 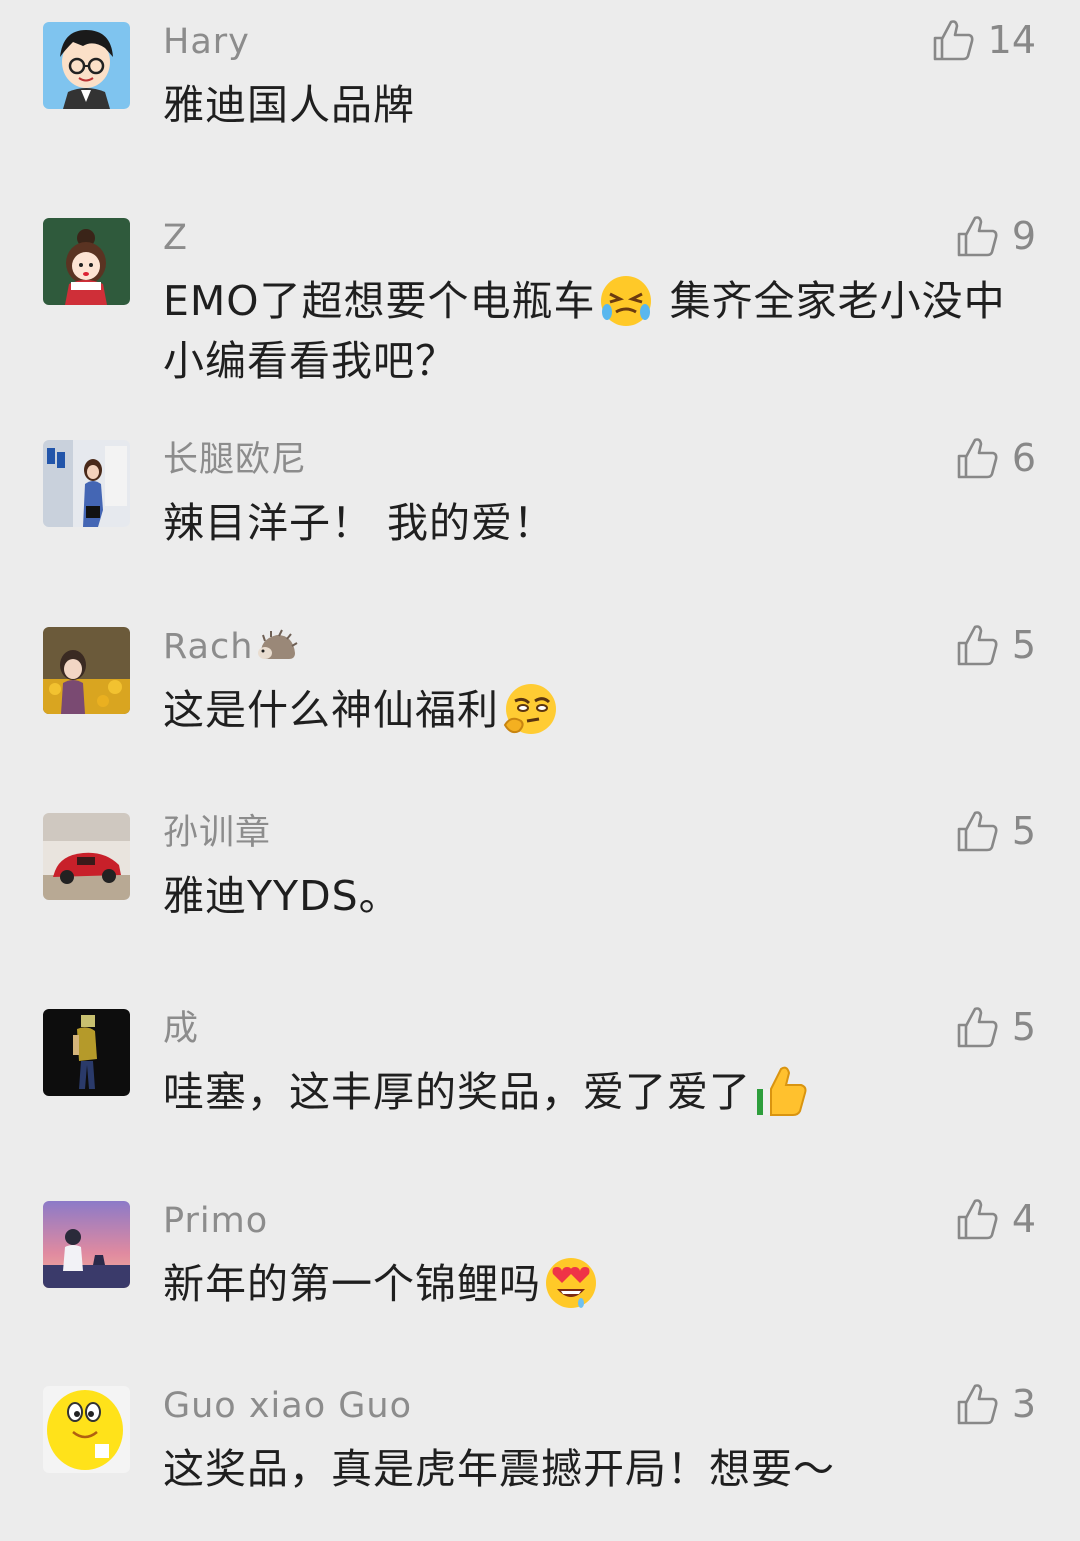 I want to click on comment-text: 这奖品，真是虎年震撼开局！想要～, so click(x=499, y=1469).